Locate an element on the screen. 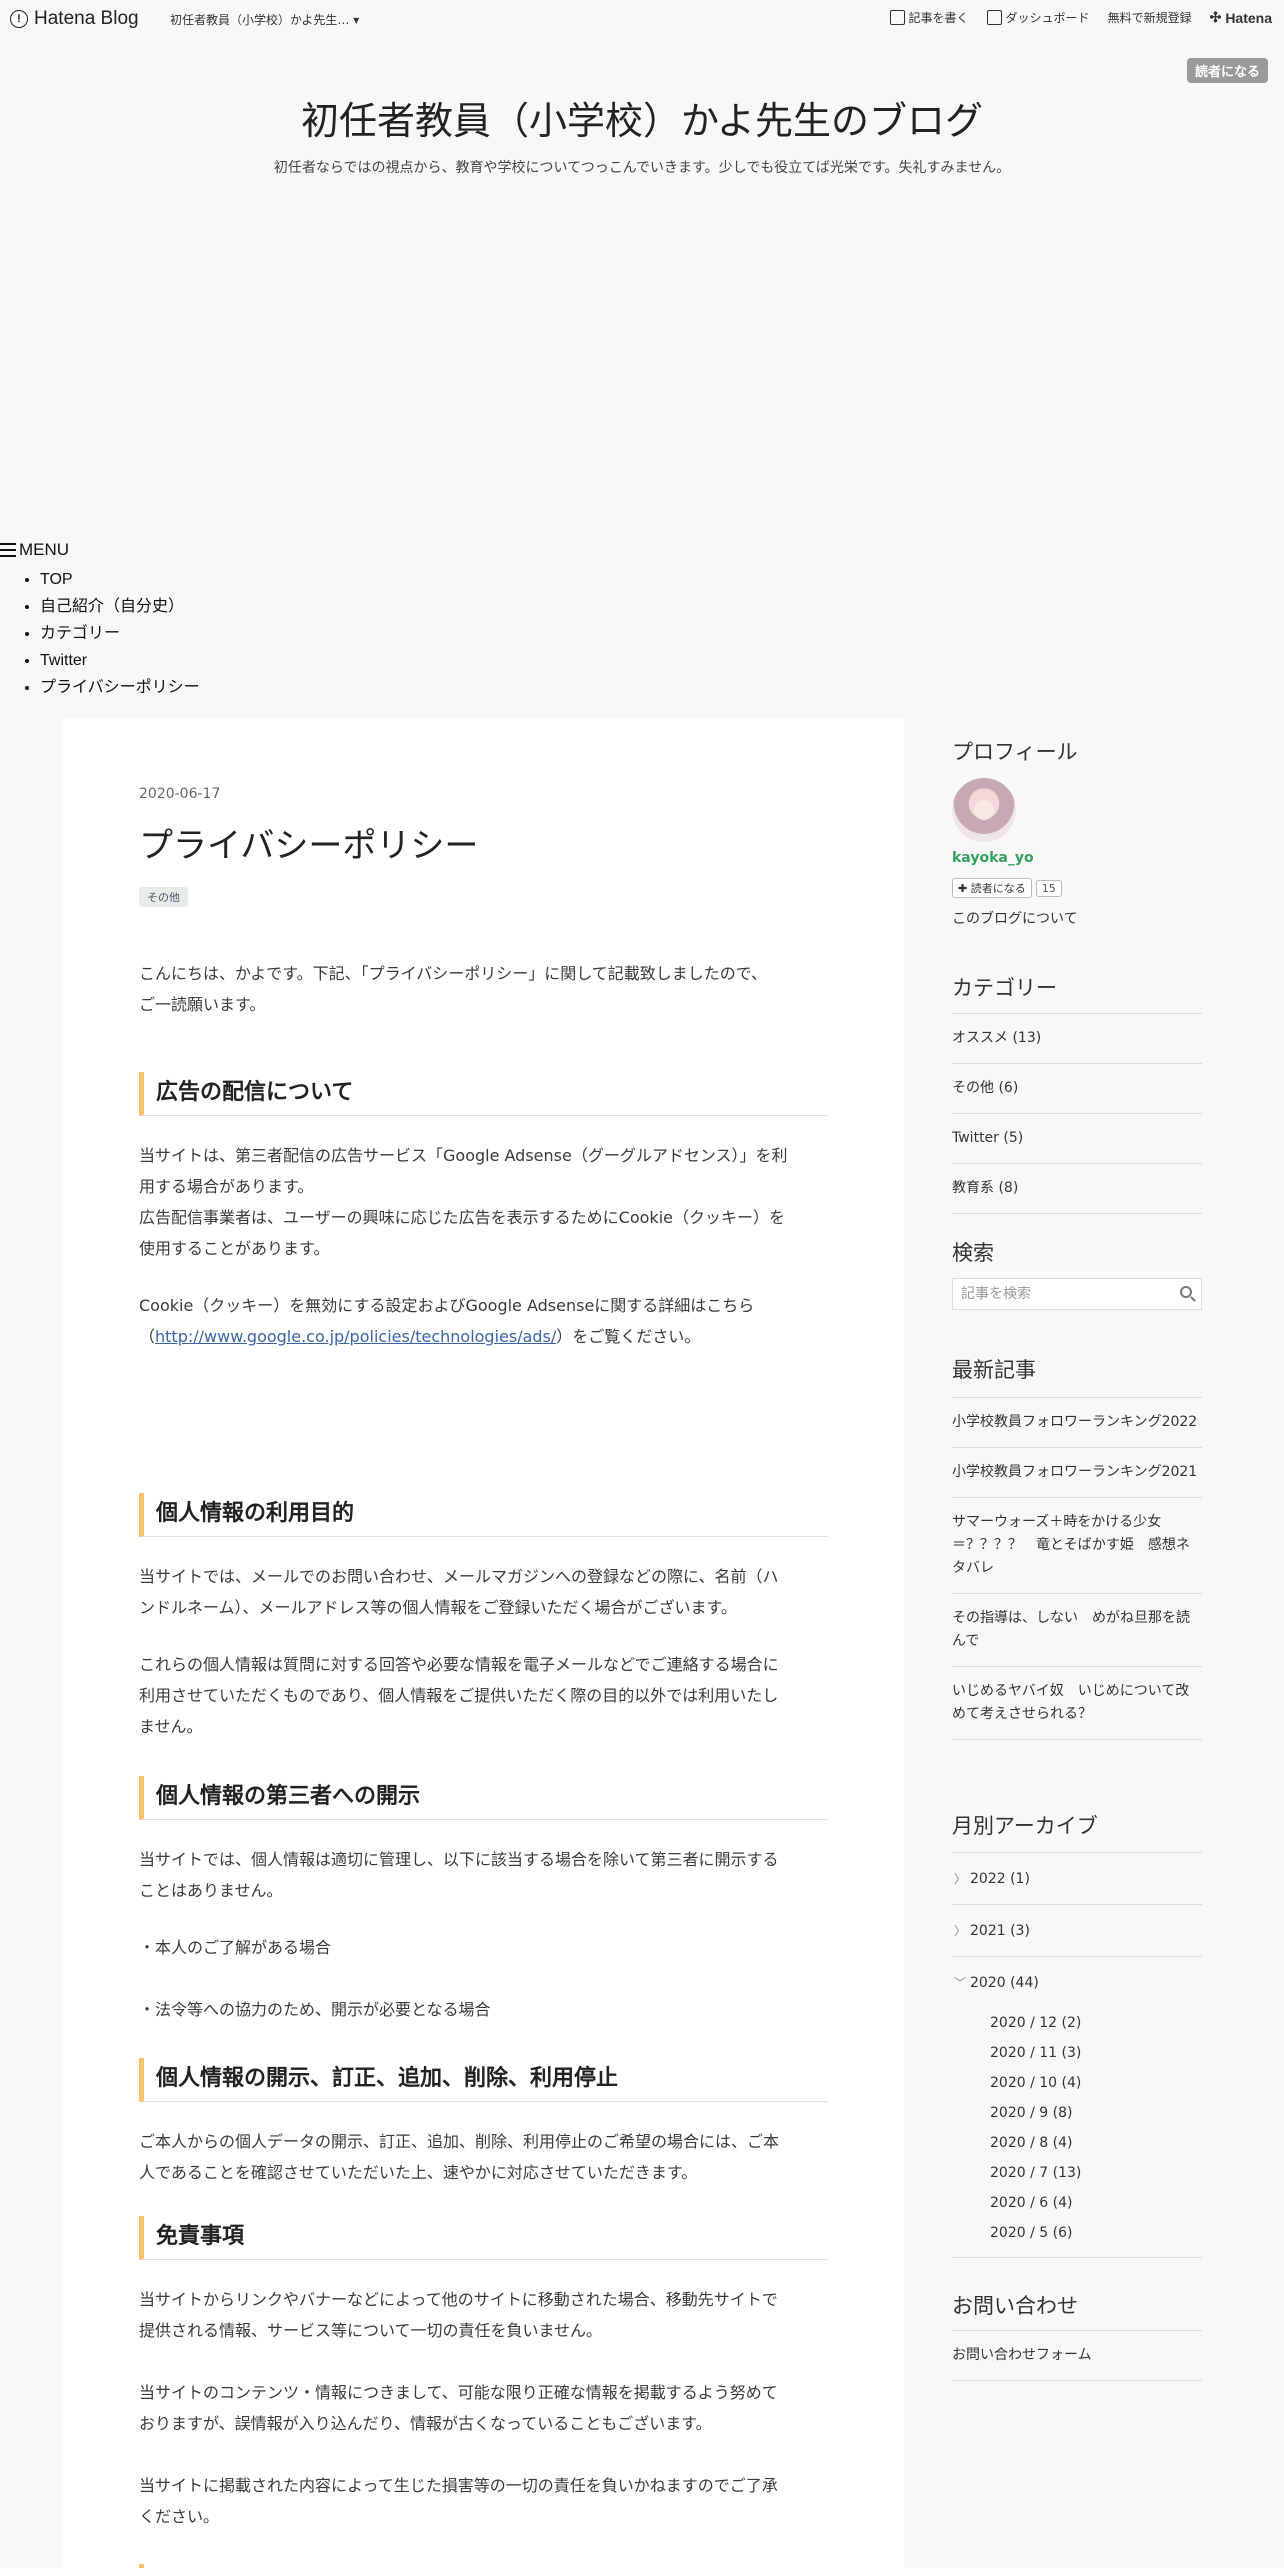  entry-date: 2020-06-17 is located at coordinates (179, 794).